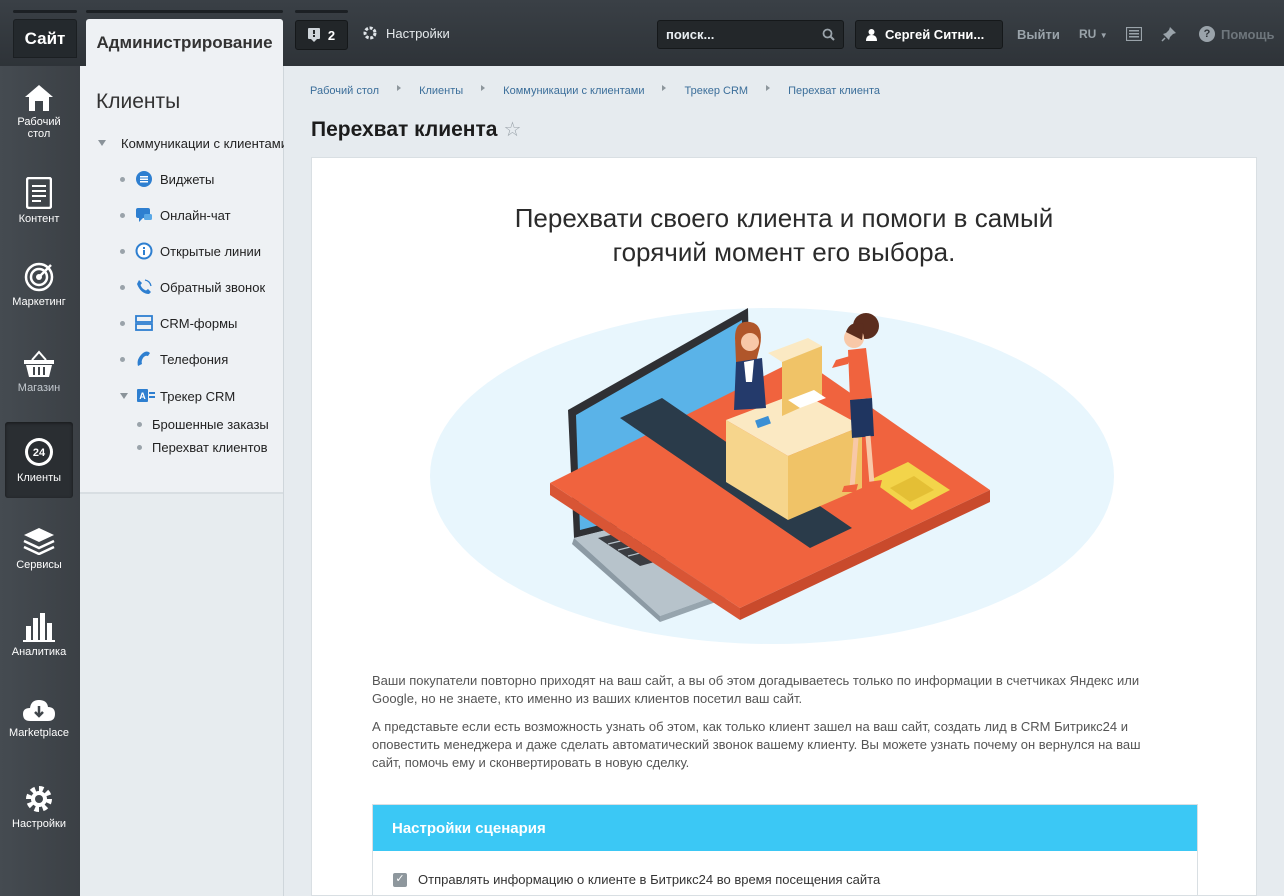  I want to click on keyboard-icon, so click(1134, 34).